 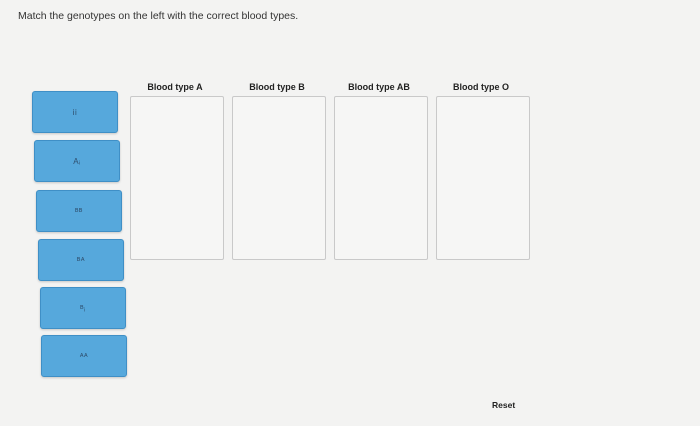 What do you see at coordinates (177, 178) in the screenshot?
I see `drop-zone-blood-type-a` at bounding box center [177, 178].